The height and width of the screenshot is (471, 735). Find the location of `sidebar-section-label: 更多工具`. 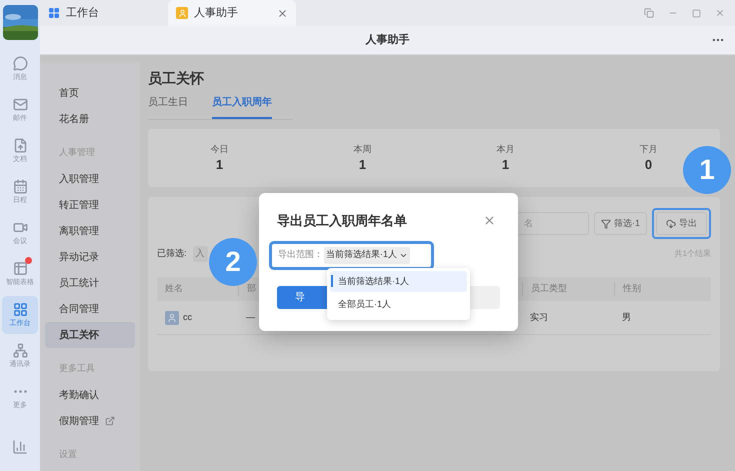

sidebar-section-label: 更多工具 is located at coordinates (77, 369).